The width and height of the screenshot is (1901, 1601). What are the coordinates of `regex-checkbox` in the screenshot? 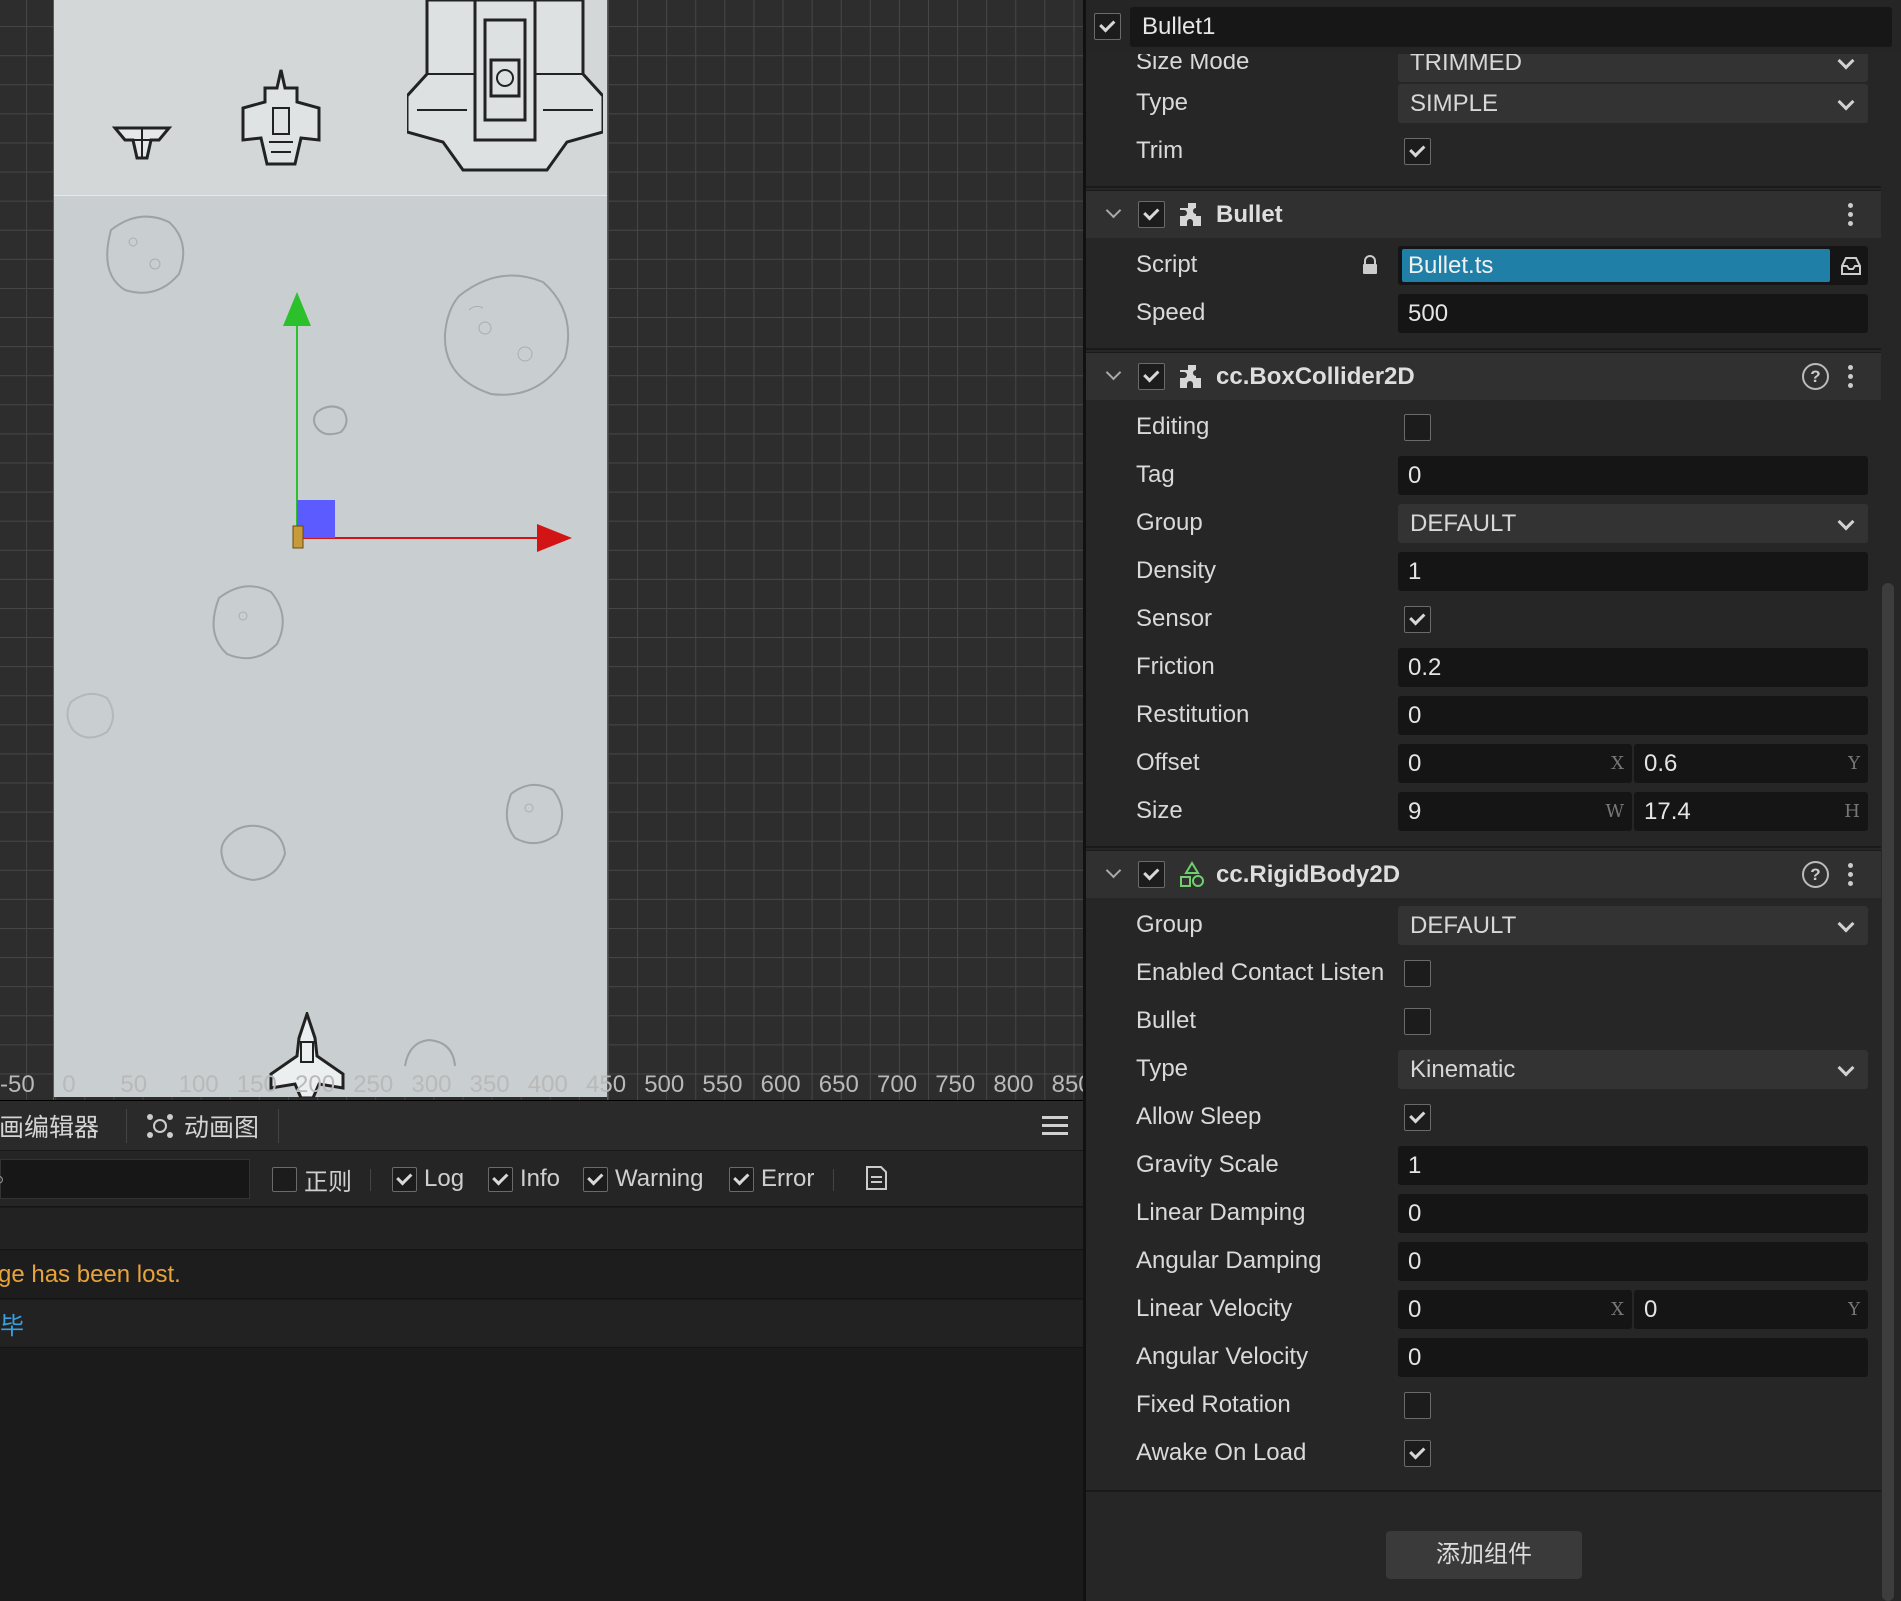 It's located at (284, 1179).